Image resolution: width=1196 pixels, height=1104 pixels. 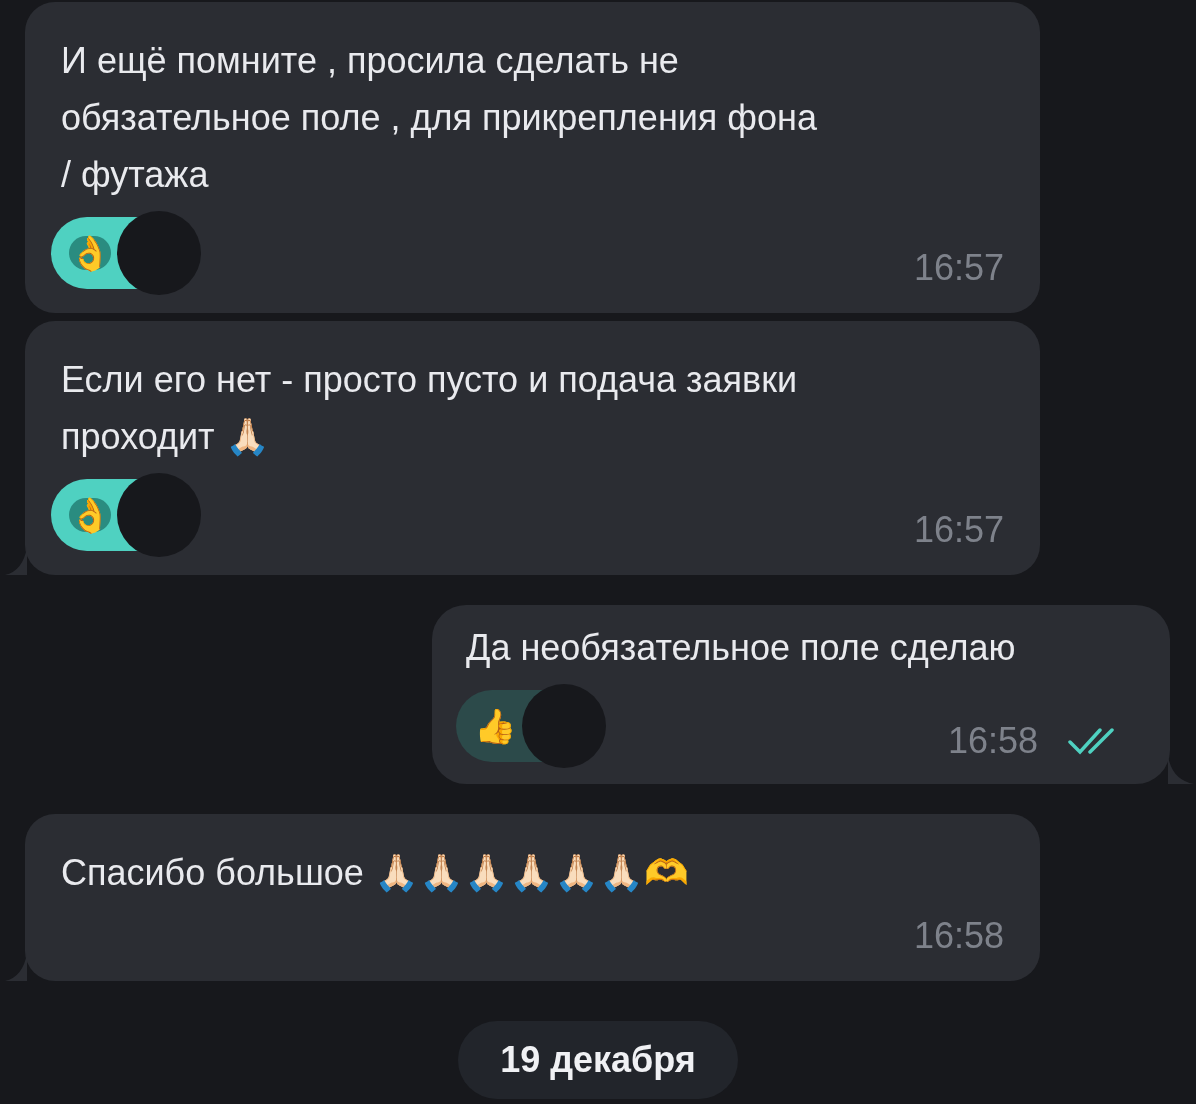 I want to click on message-text: И ещё помните , просила сделать не обязательное поле , для прикрепления фона / футажа, so click(x=439, y=118).